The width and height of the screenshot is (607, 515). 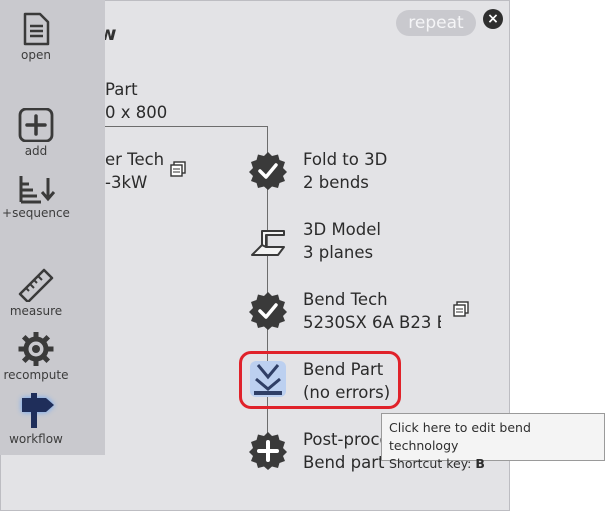 I want to click on workflow-button: workflow, so click(x=36, y=419).